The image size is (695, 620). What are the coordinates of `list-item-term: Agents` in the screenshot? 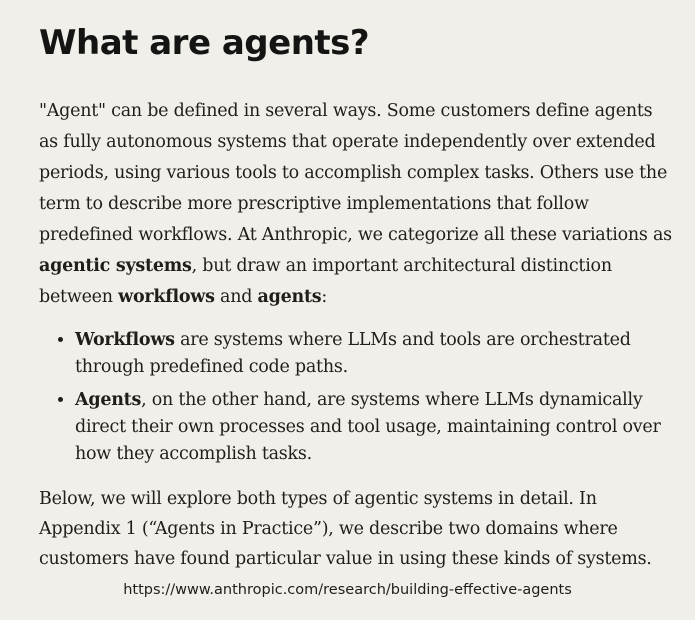 It's located at (108, 400).